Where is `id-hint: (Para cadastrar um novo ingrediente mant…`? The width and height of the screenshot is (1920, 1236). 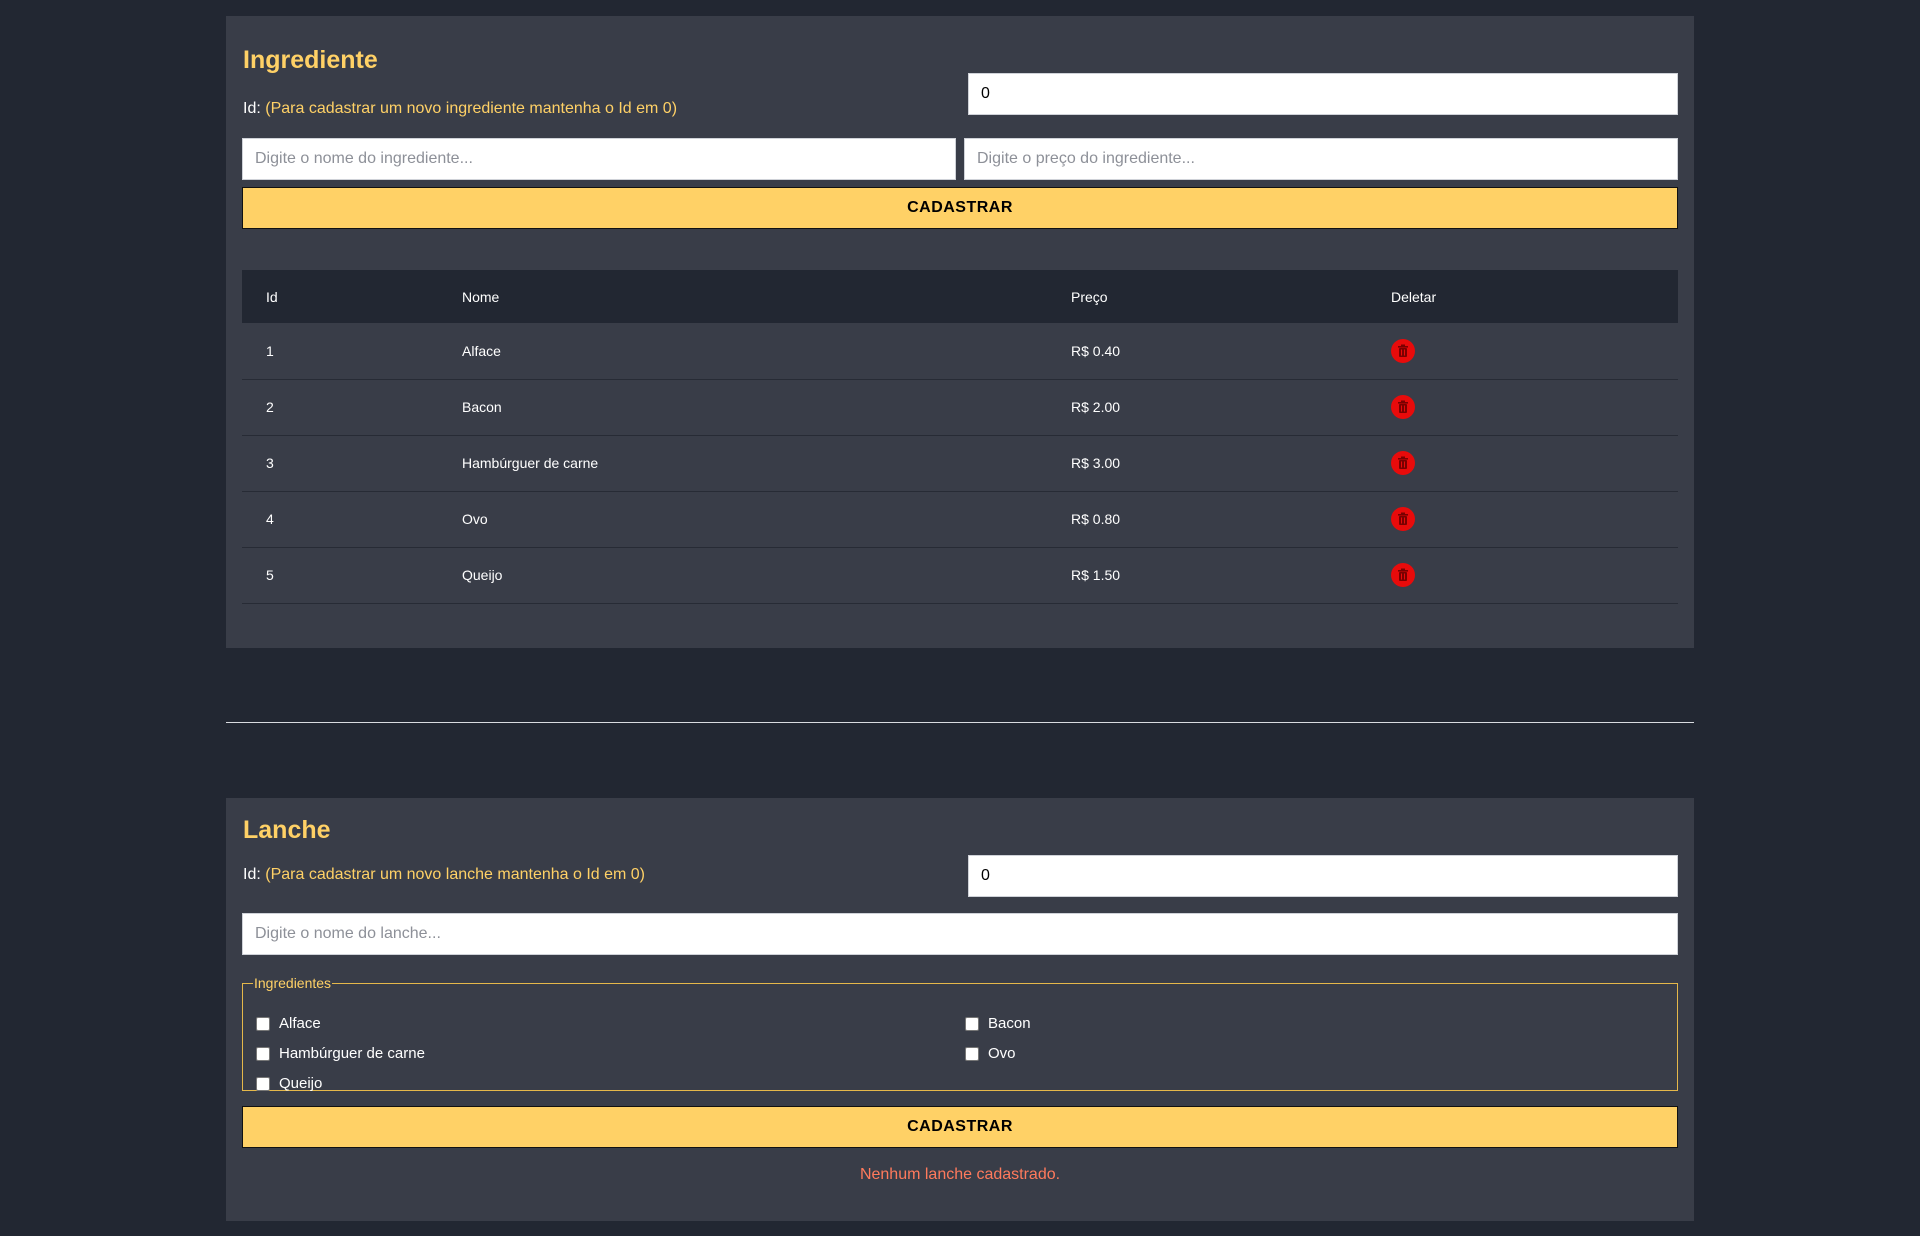
id-hint: (Para cadastrar um novo ingrediente mant… is located at coordinates (471, 108).